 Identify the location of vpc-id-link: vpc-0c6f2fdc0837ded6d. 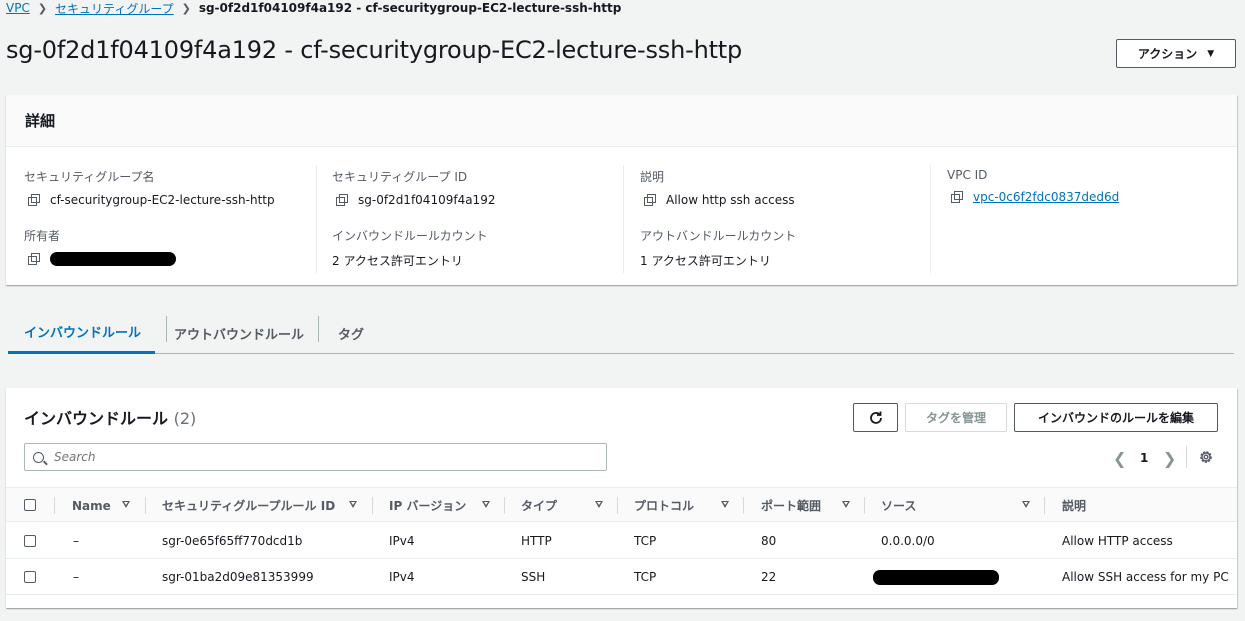
(1046, 197).